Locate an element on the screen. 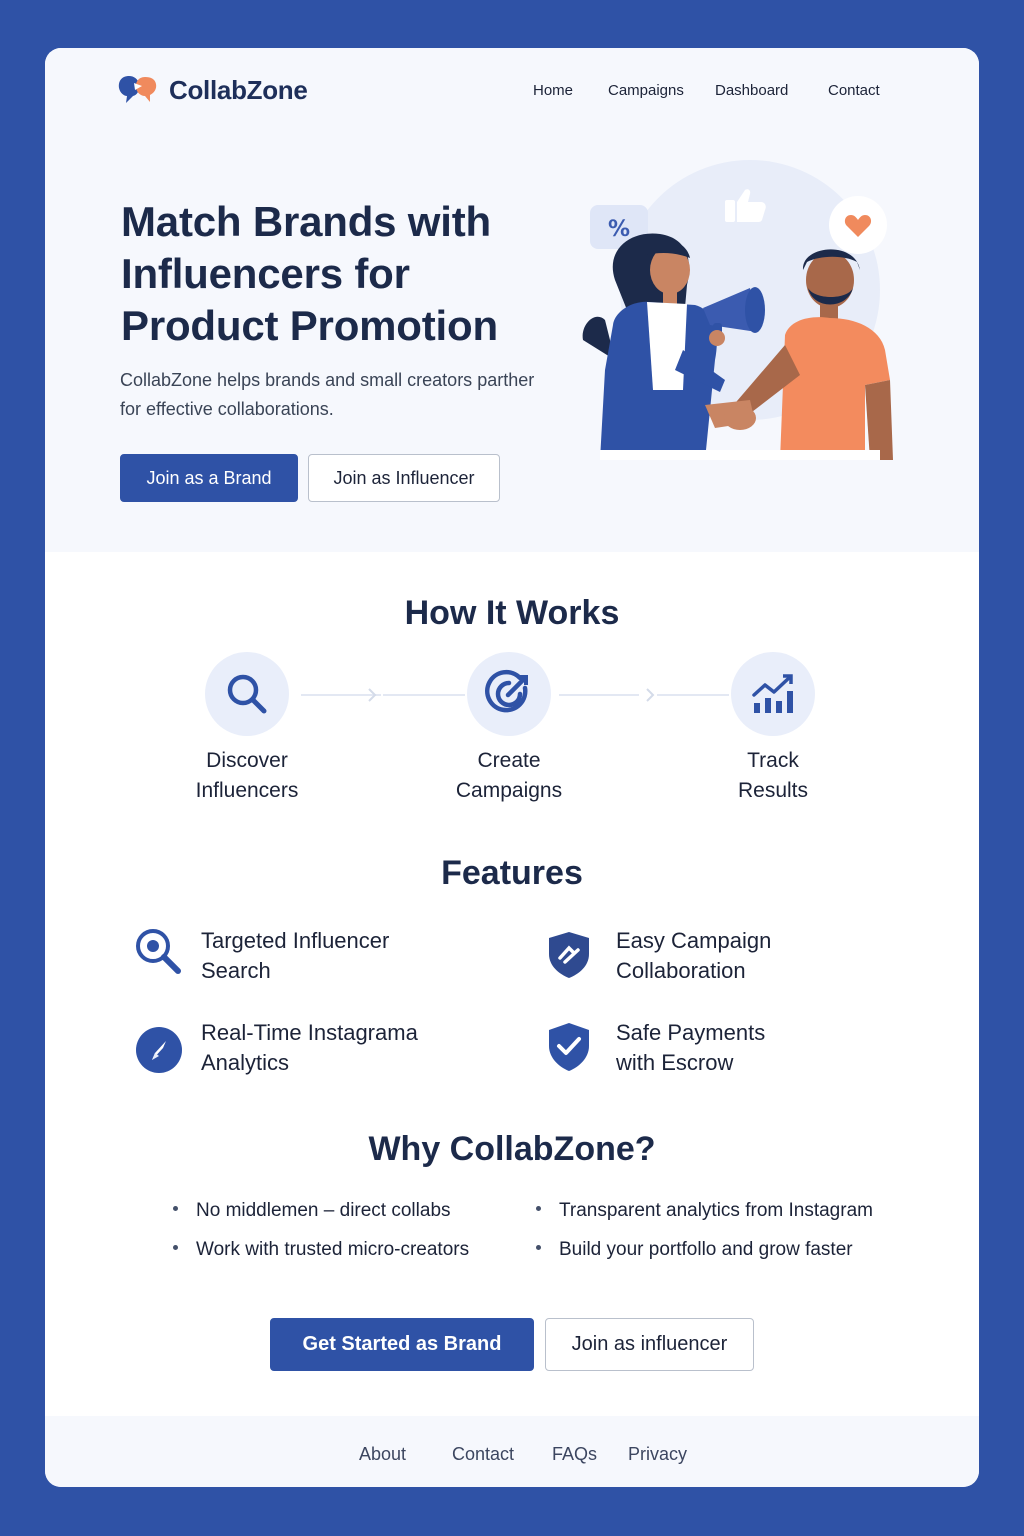  step-track-label: Track Results is located at coordinates (773, 775).